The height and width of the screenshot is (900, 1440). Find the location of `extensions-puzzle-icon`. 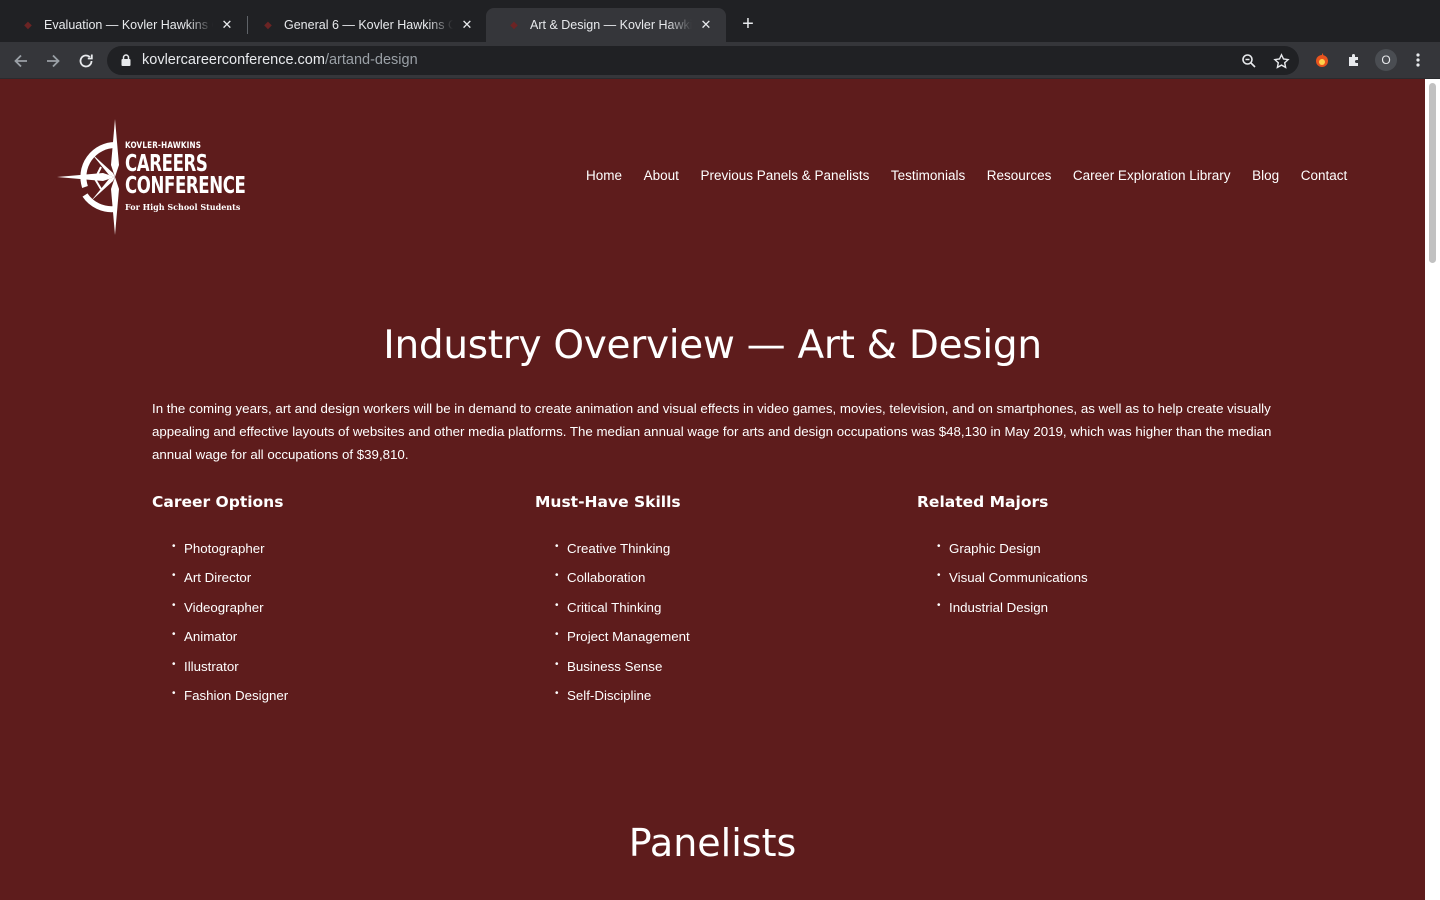

extensions-puzzle-icon is located at coordinates (1354, 60).